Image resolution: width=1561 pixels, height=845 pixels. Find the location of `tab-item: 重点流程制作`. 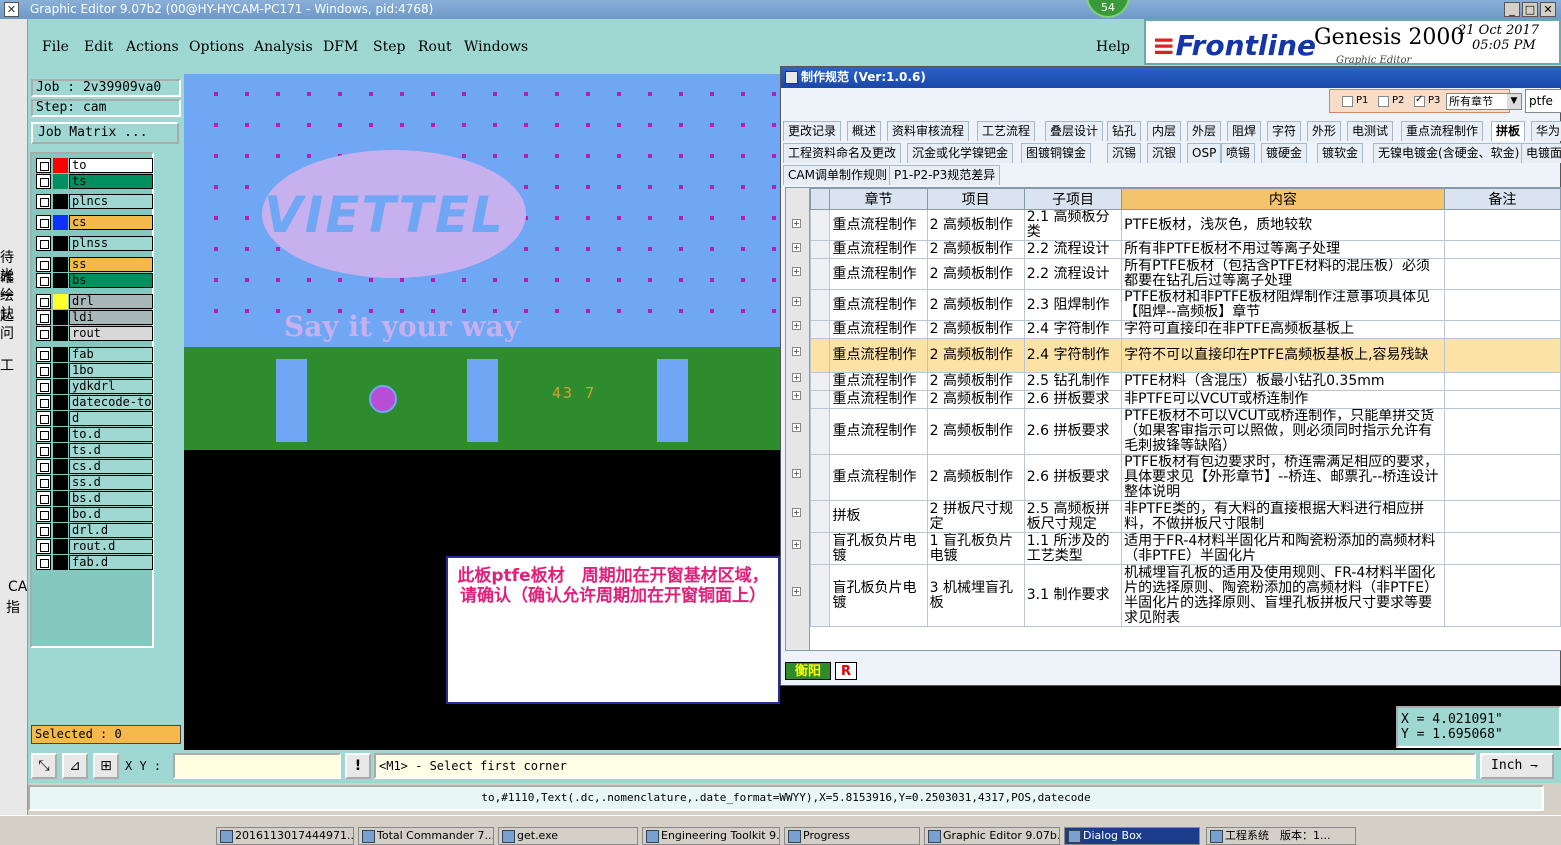

tab-item: 重点流程制作 is located at coordinates (1442, 131).